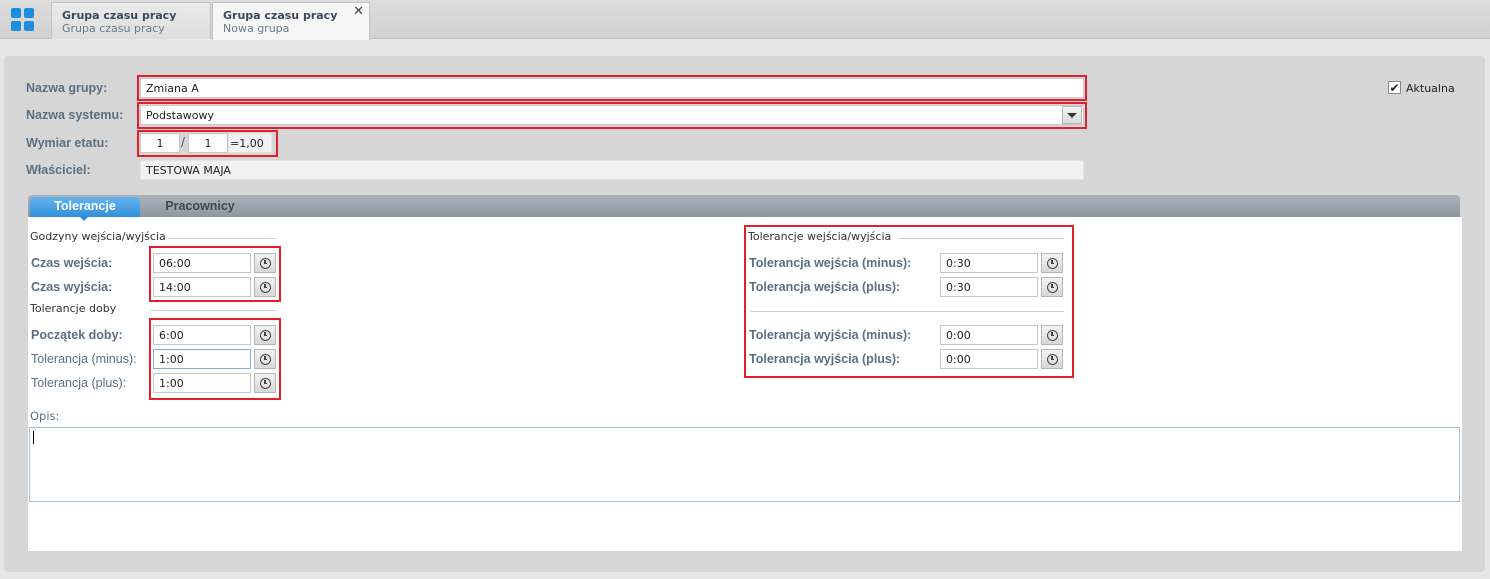  Describe the element at coordinates (200, 207) in the screenshot. I see `tab-pracownicy: Pracownicy` at that location.